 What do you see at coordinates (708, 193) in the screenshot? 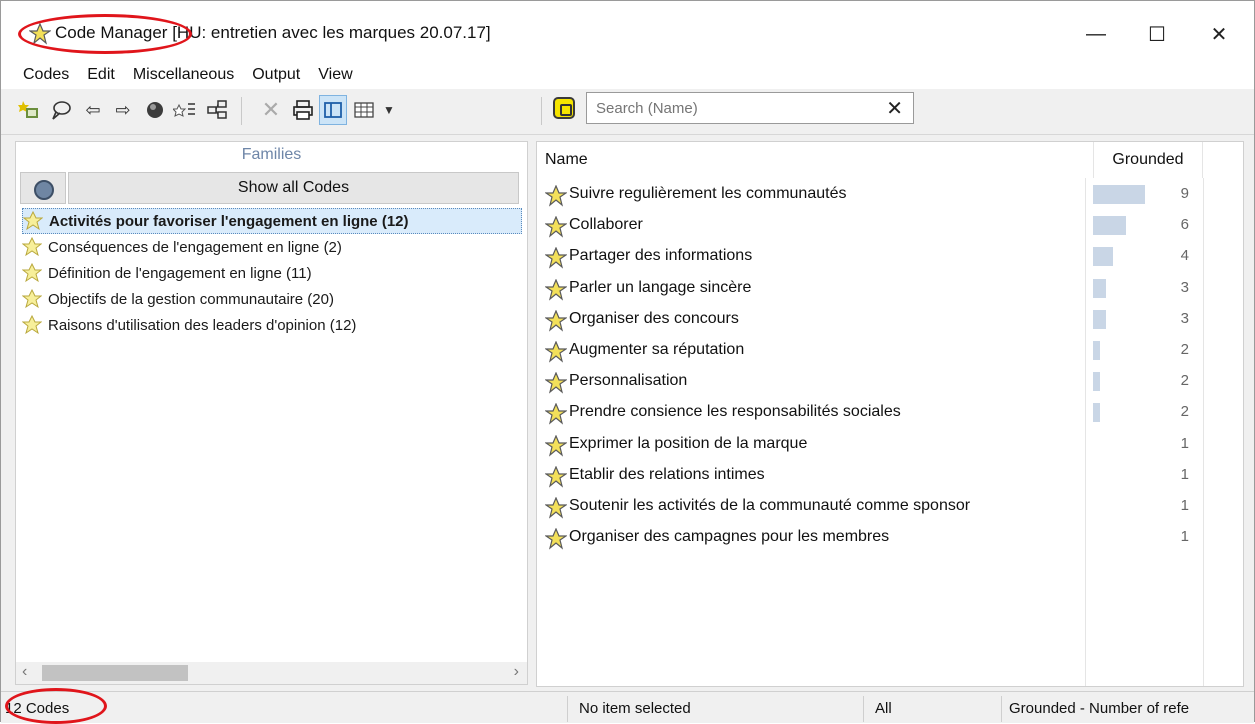
I see `code-name: Suivre regulièrement les communautés` at bounding box center [708, 193].